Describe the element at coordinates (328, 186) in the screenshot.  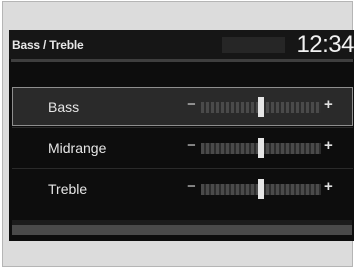
I see `increase-treble-button: +` at that location.